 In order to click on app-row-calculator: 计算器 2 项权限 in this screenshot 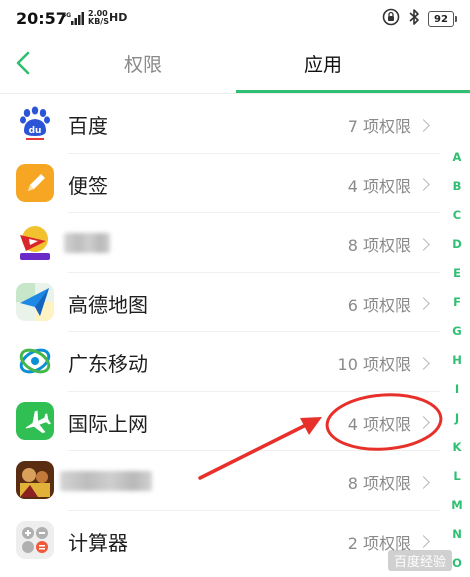, I will do `click(220, 541)`.